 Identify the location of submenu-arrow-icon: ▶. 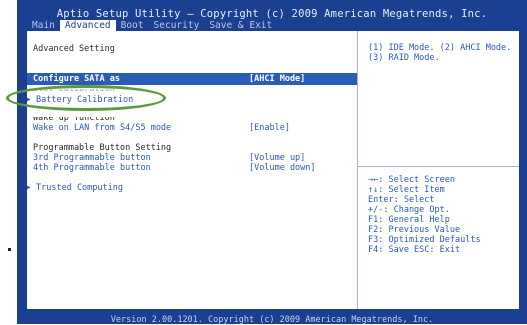
(29, 187).